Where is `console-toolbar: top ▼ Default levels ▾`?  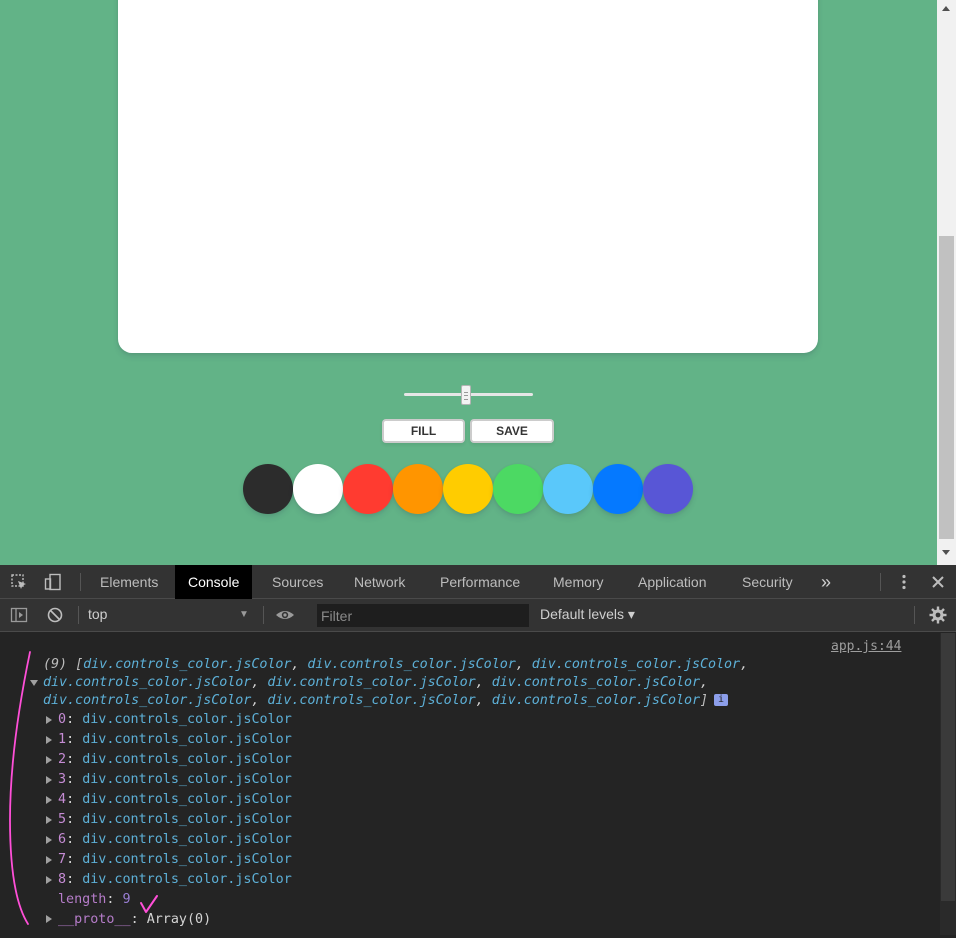 console-toolbar: top ▼ Default levels ▾ is located at coordinates (478, 615).